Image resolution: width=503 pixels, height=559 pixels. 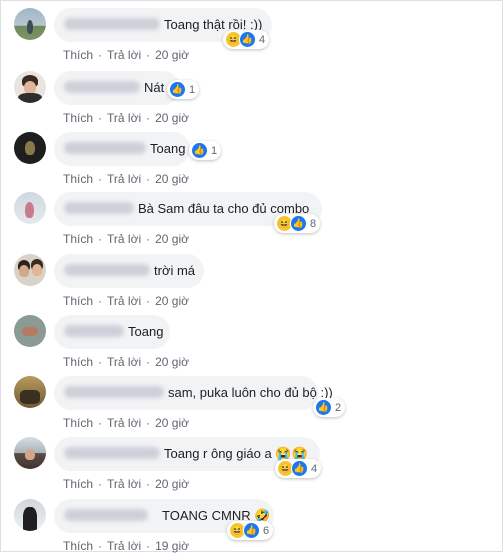 What do you see at coordinates (266, 530) in the screenshot?
I see `reaction-count: 6` at bounding box center [266, 530].